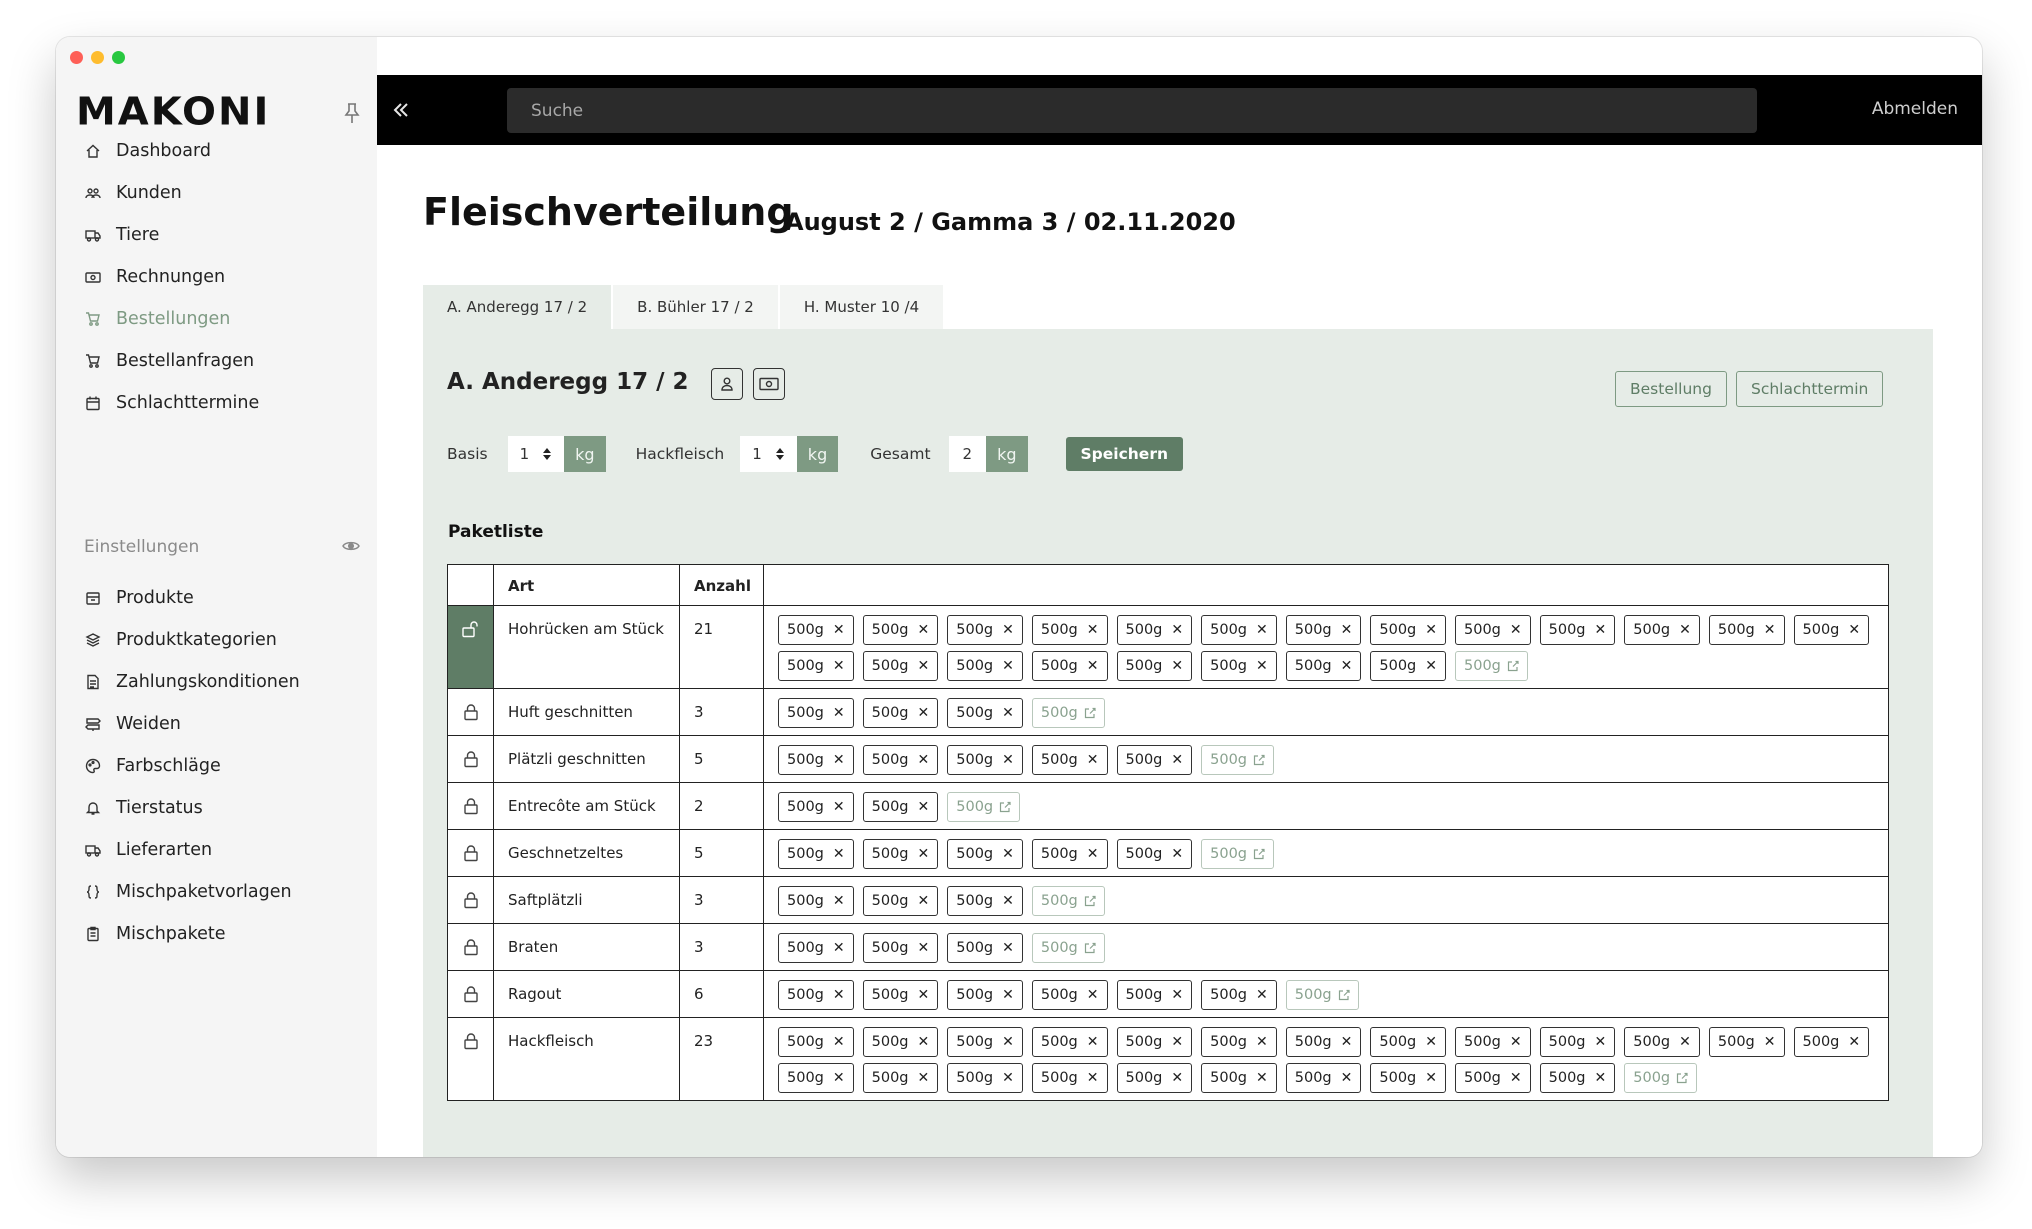 The width and height of the screenshot is (2032, 1229). I want to click on sidebar-item-bestellanfragen: Bestellanfragen, so click(171, 361).